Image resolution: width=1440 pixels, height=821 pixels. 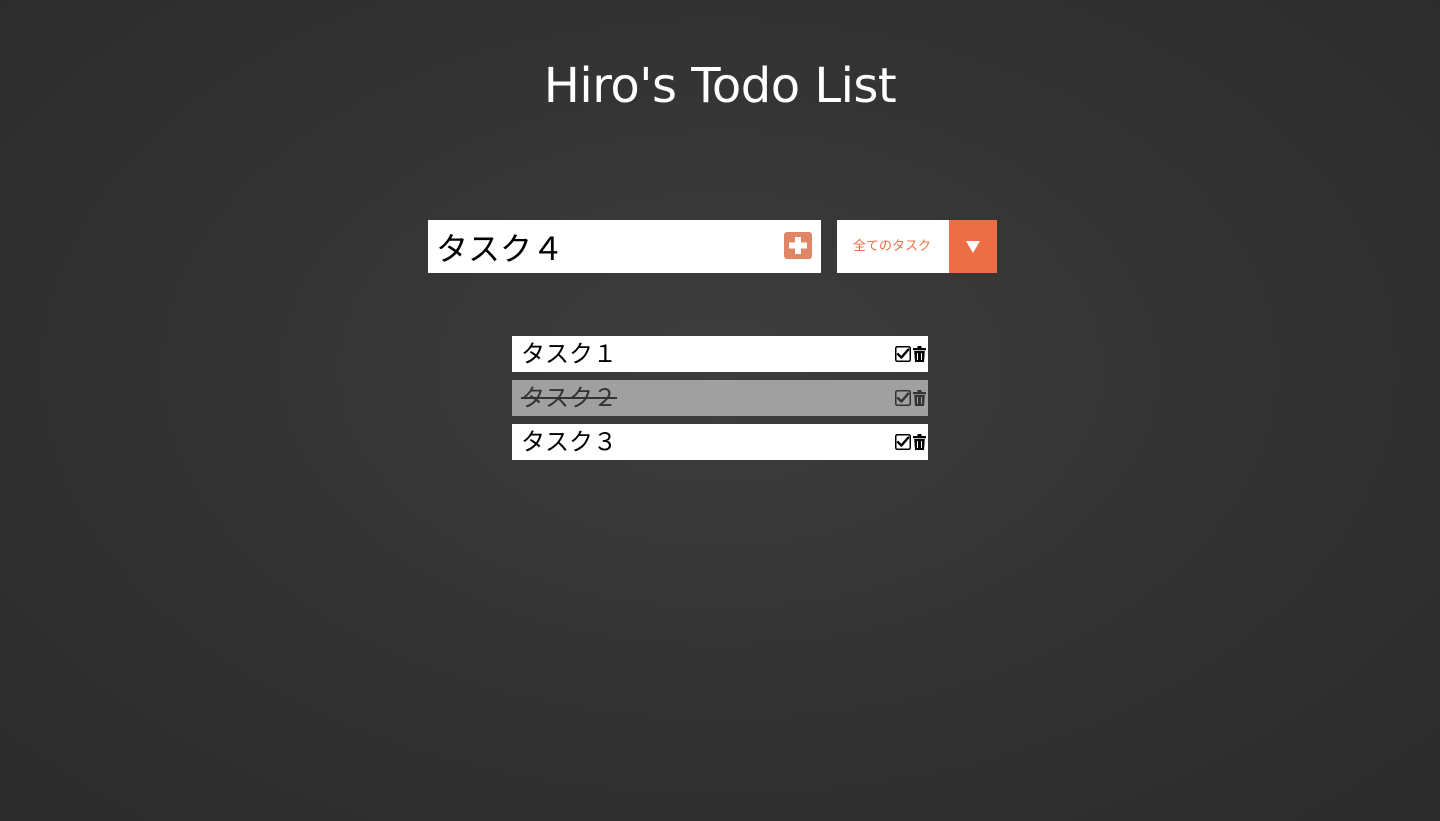 I want to click on todo-item: タスク３, so click(x=720, y=442).